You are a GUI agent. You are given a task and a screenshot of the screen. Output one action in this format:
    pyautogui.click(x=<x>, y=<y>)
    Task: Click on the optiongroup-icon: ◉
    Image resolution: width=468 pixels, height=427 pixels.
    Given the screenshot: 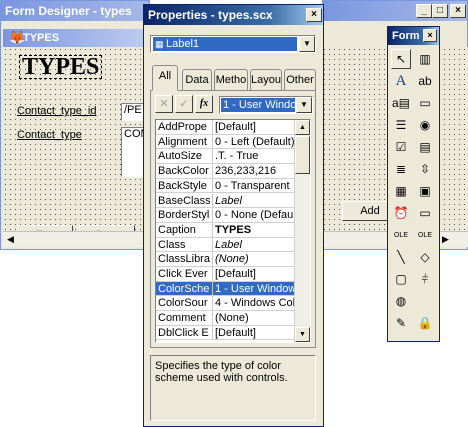 What is the action you would take?
    pyautogui.click(x=425, y=125)
    